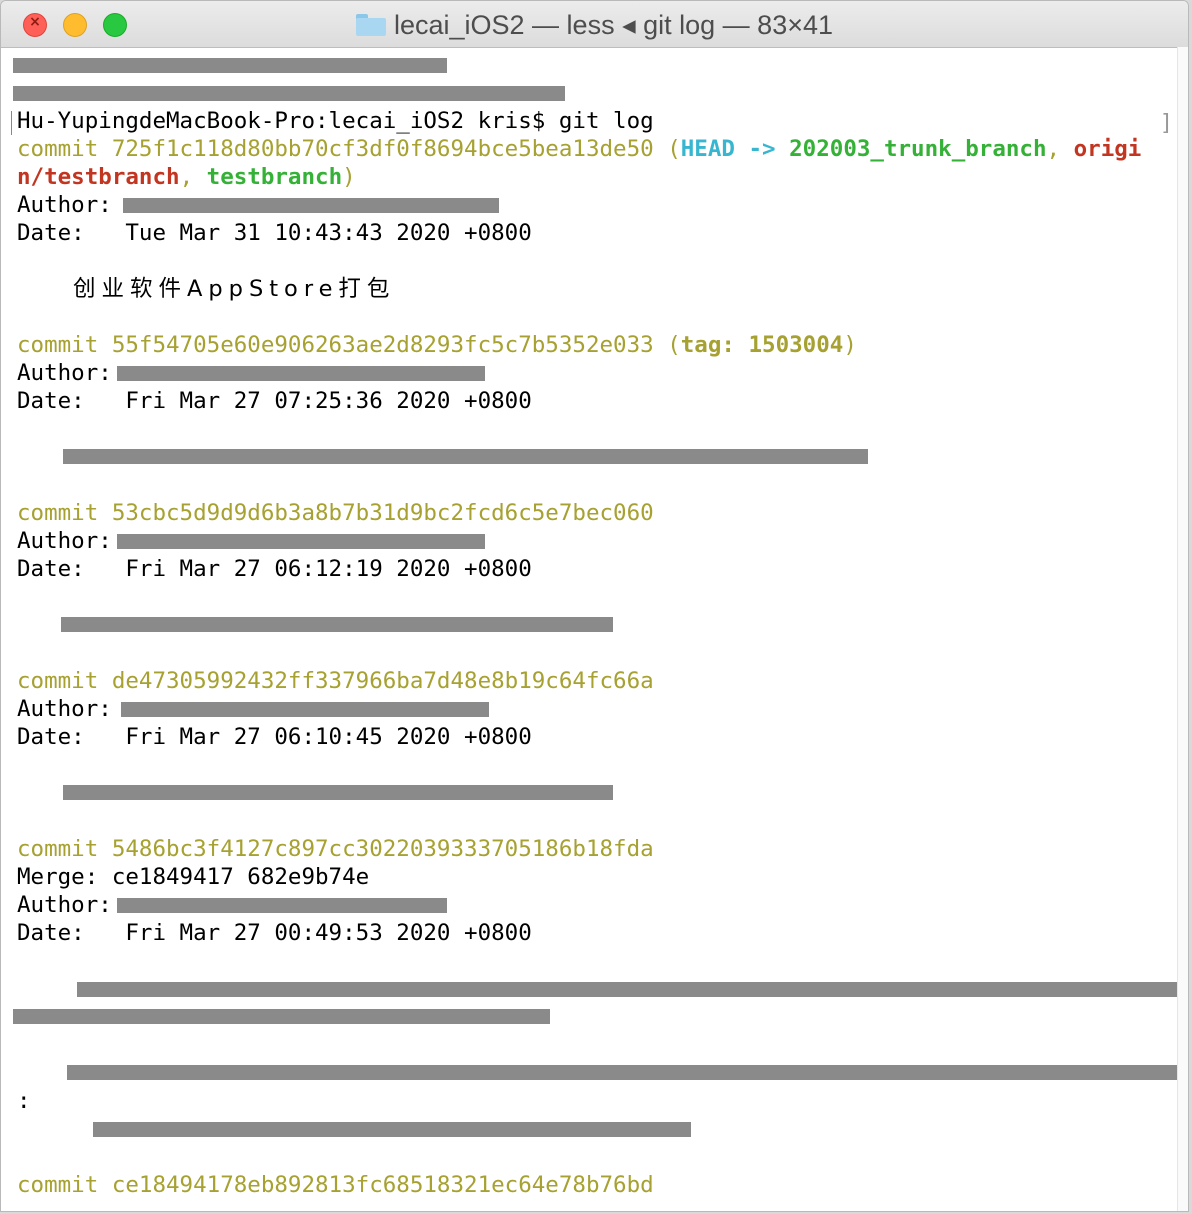 Image resolution: width=1192 pixels, height=1214 pixels. What do you see at coordinates (13, 123) in the screenshot?
I see `selection-mark` at bounding box center [13, 123].